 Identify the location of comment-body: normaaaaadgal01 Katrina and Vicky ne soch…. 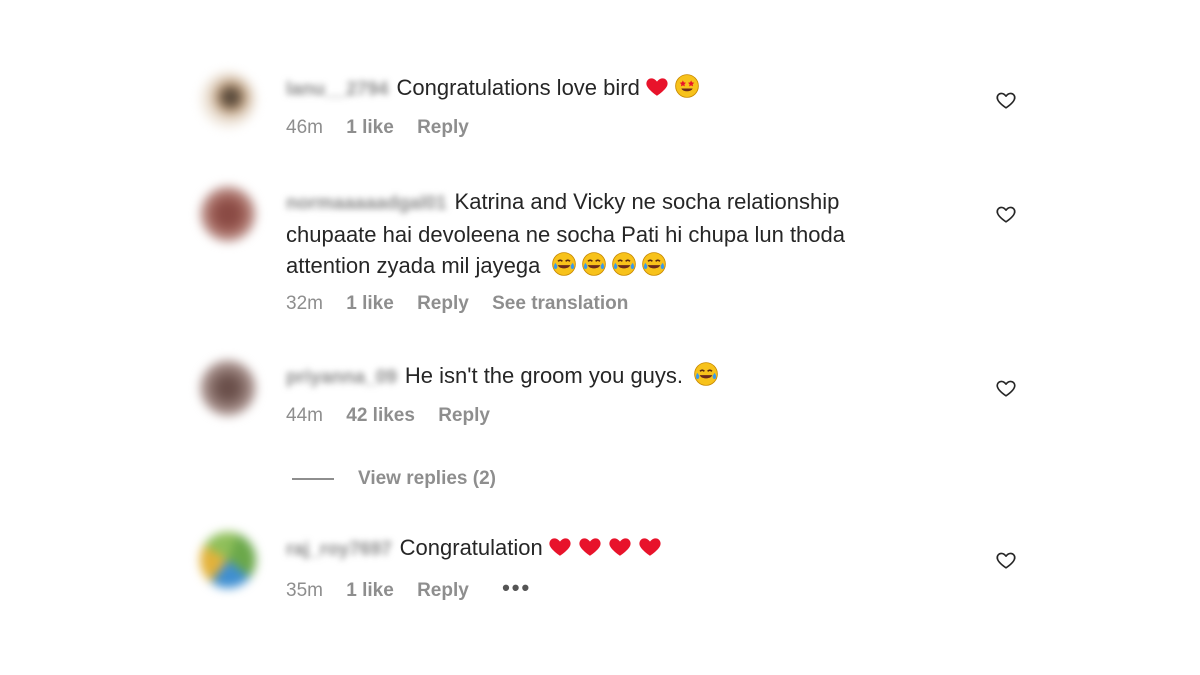
(596, 250).